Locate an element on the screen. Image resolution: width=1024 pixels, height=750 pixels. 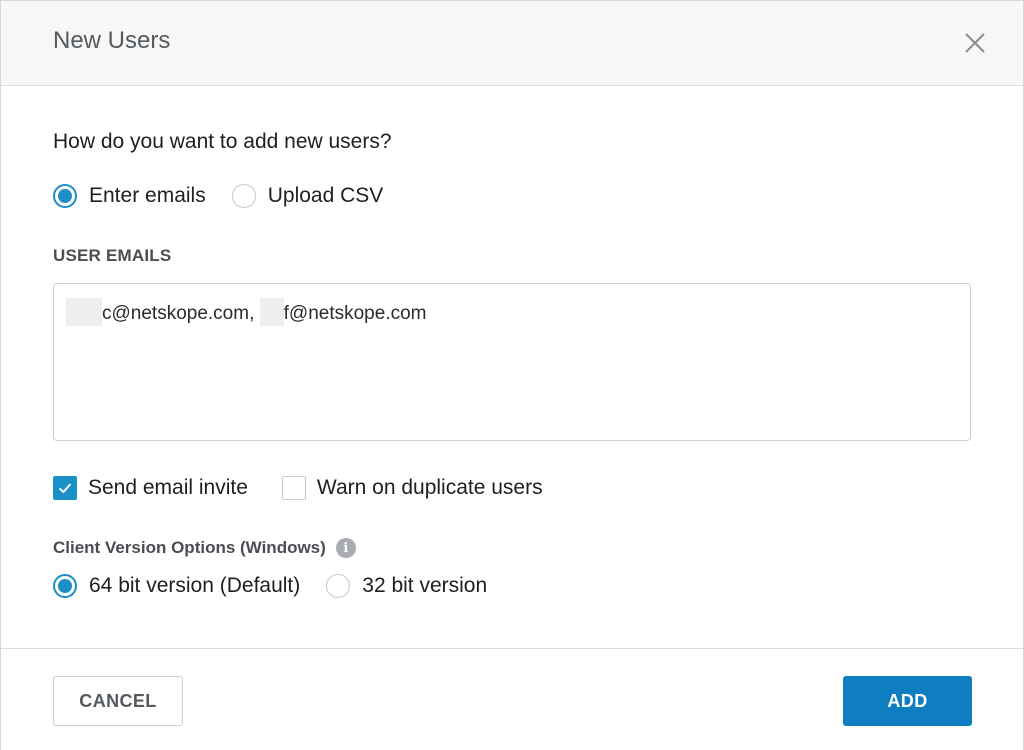
radio-64-bit-label: 64 bit version (Default) is located at coordinates (195, 585).